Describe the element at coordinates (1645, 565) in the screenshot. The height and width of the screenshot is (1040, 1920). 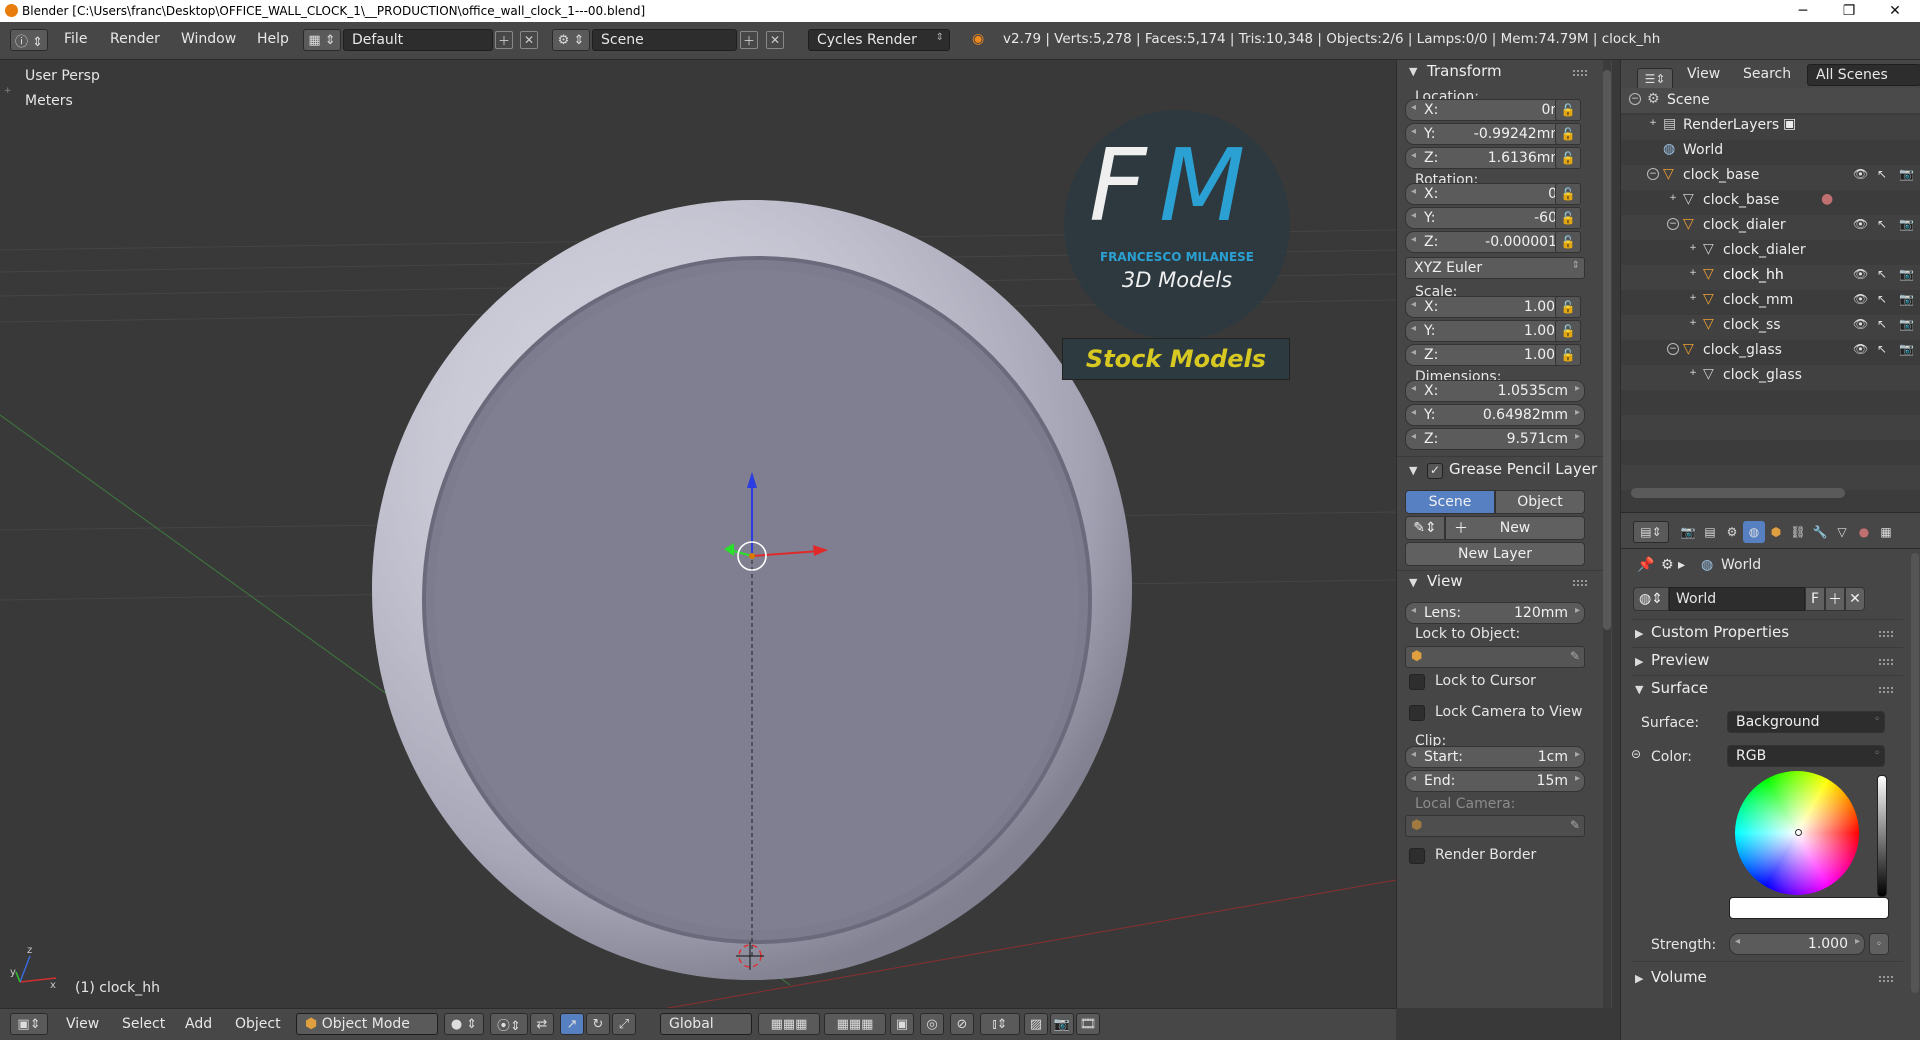
I see `pin-icon: 📌` at that location.